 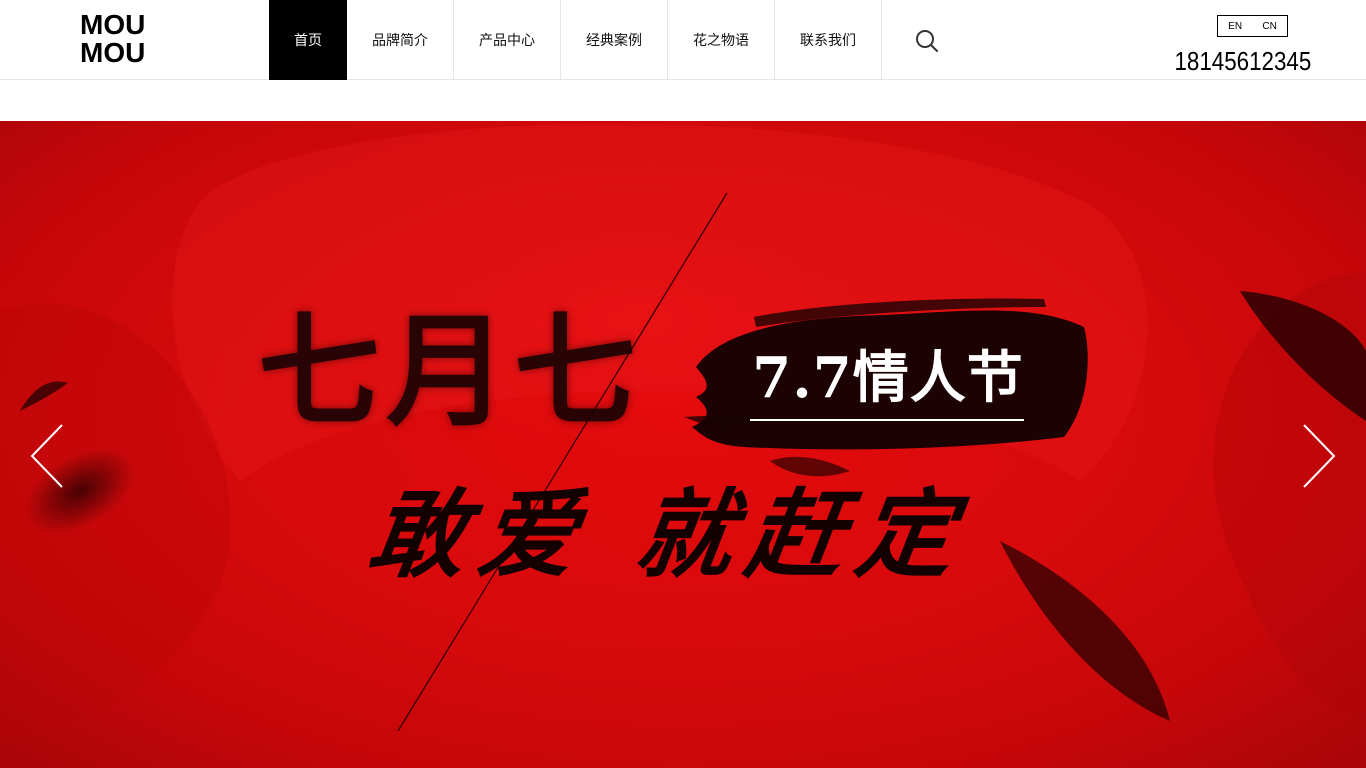 I want to click on search-icon, so click(x=927, y=41).